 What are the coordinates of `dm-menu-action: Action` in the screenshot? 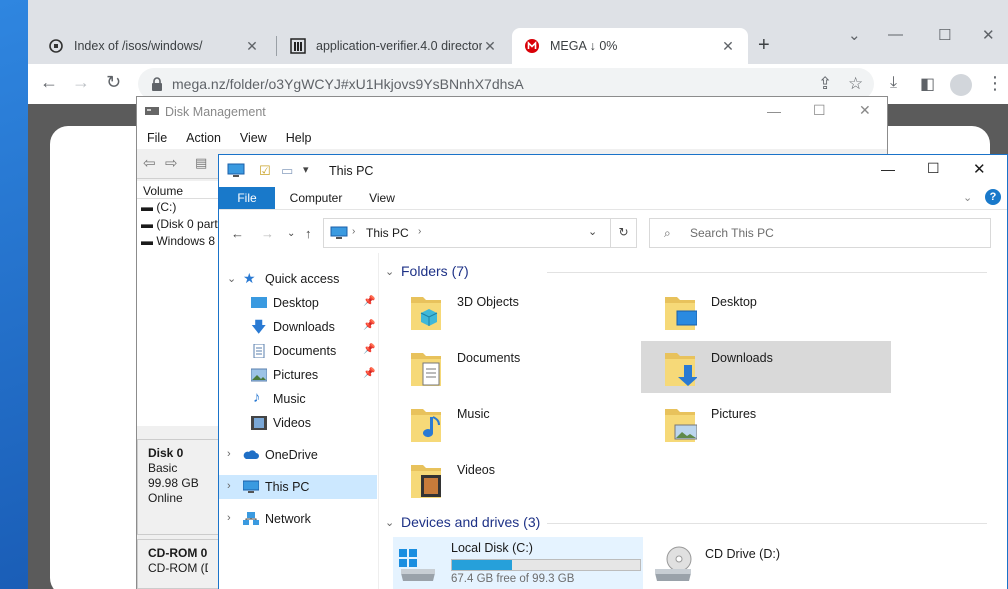 It's located at (203, 138).